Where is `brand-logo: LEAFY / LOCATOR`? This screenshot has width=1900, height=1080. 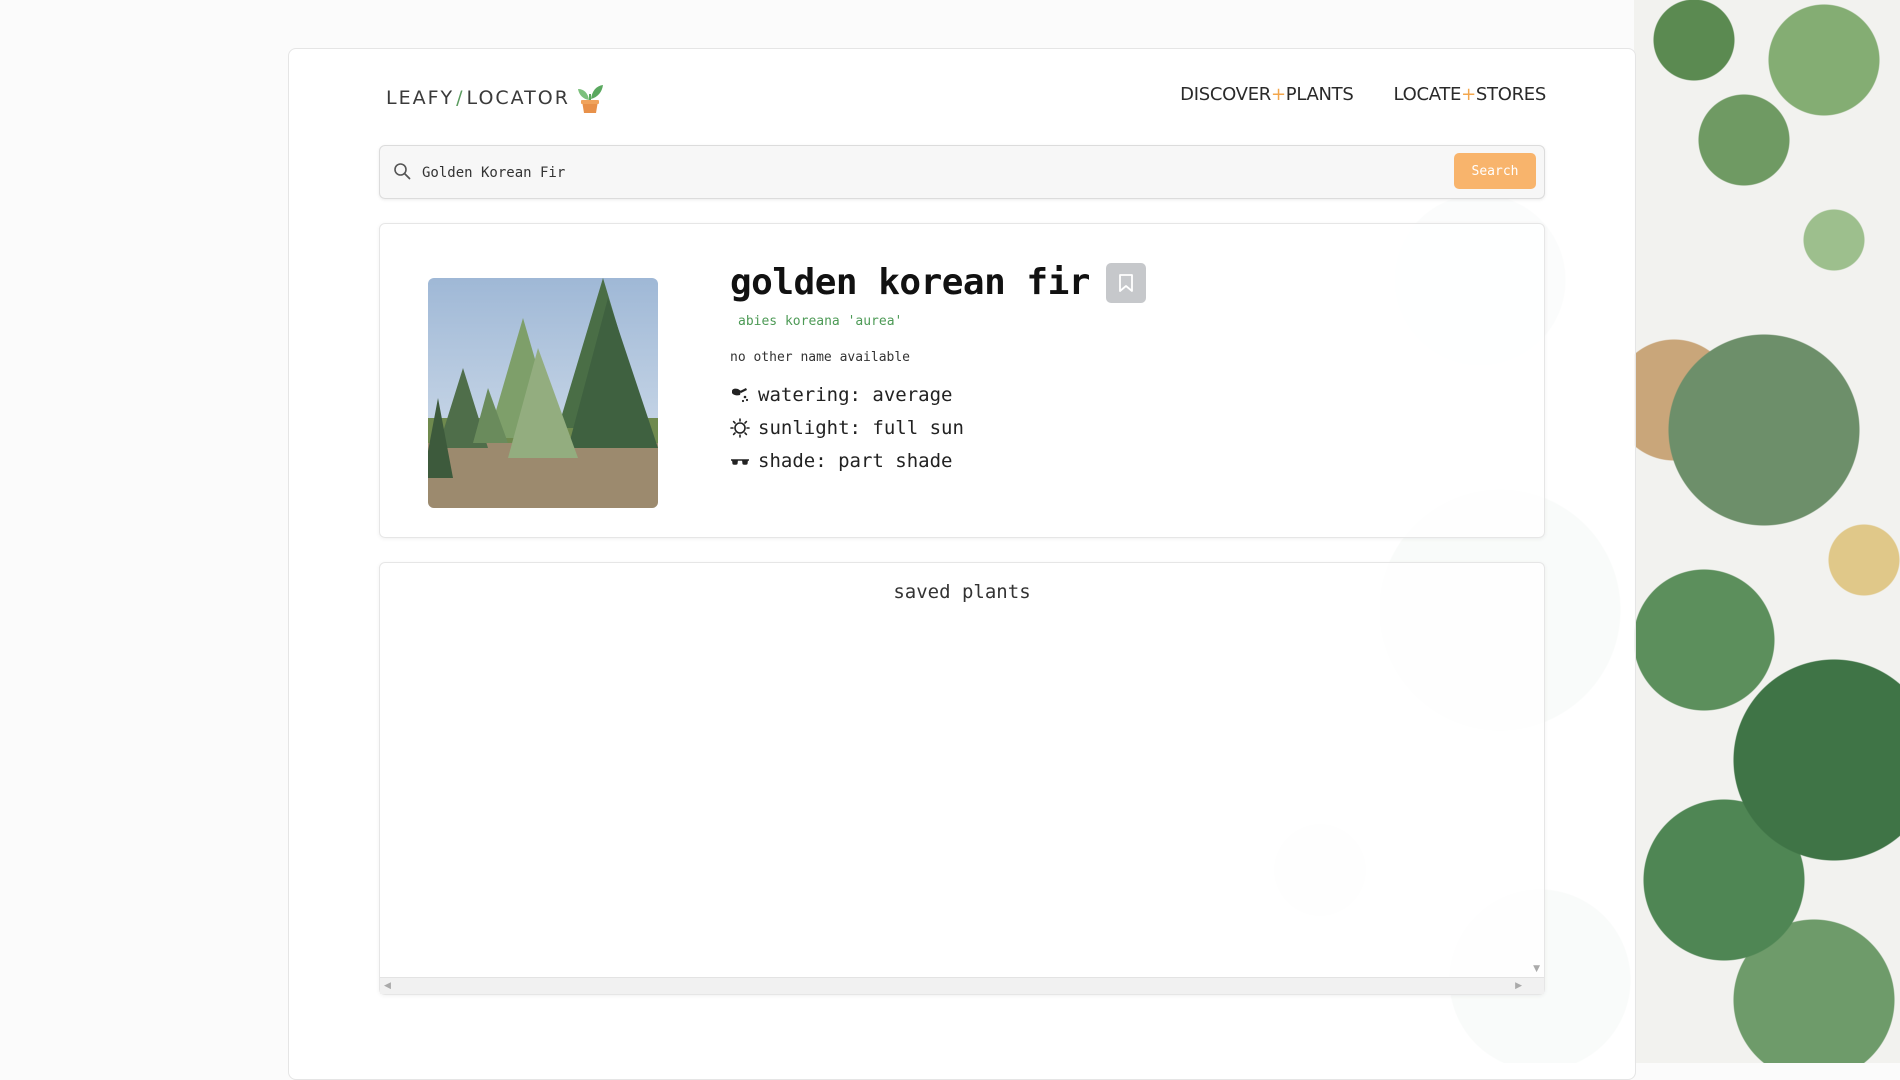 brand-logo: LEAFY / LOCATOR is located at coordinates (495, 98).